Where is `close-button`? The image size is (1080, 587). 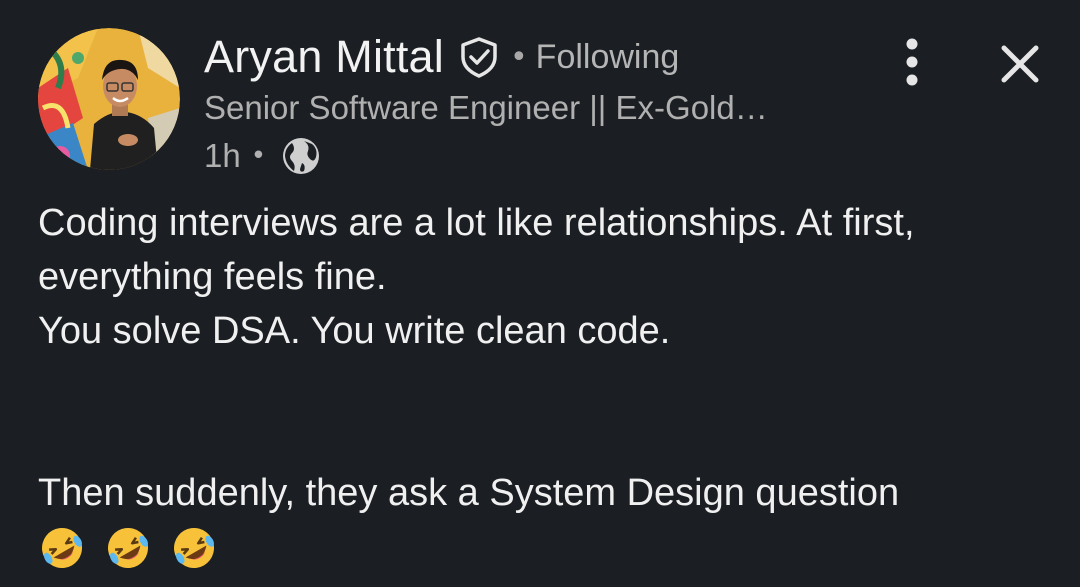 close-button is located at coordinates (1020, 64).